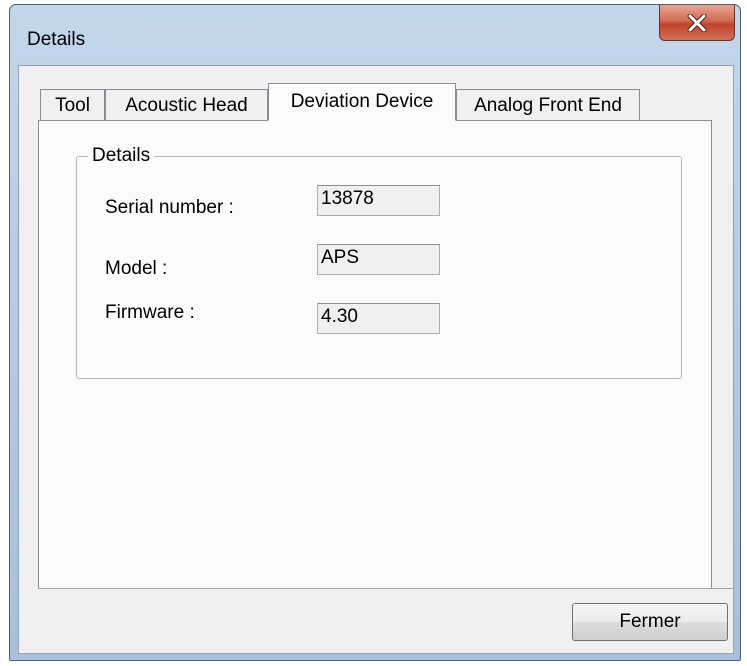 The width and height of the screenshot is (747, 666). Describe the element at coordinates (56, 39) in the screenshot. I see `window-title: Details` at that location.